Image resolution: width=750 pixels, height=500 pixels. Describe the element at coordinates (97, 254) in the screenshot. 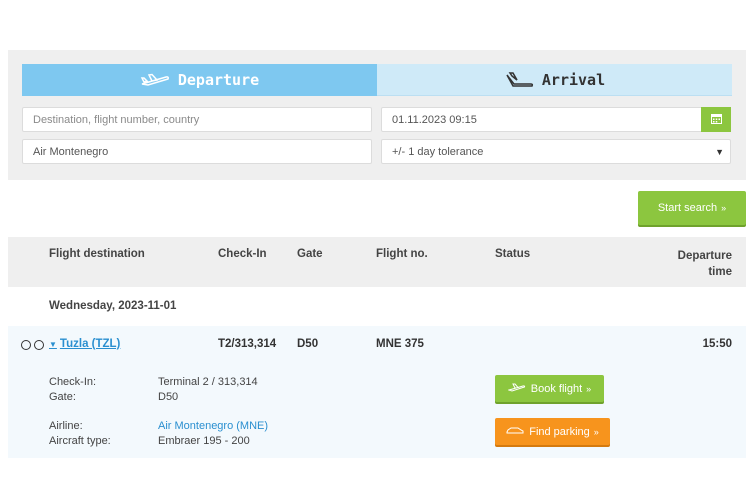

I see `header-destination: Flight destination` at that location.